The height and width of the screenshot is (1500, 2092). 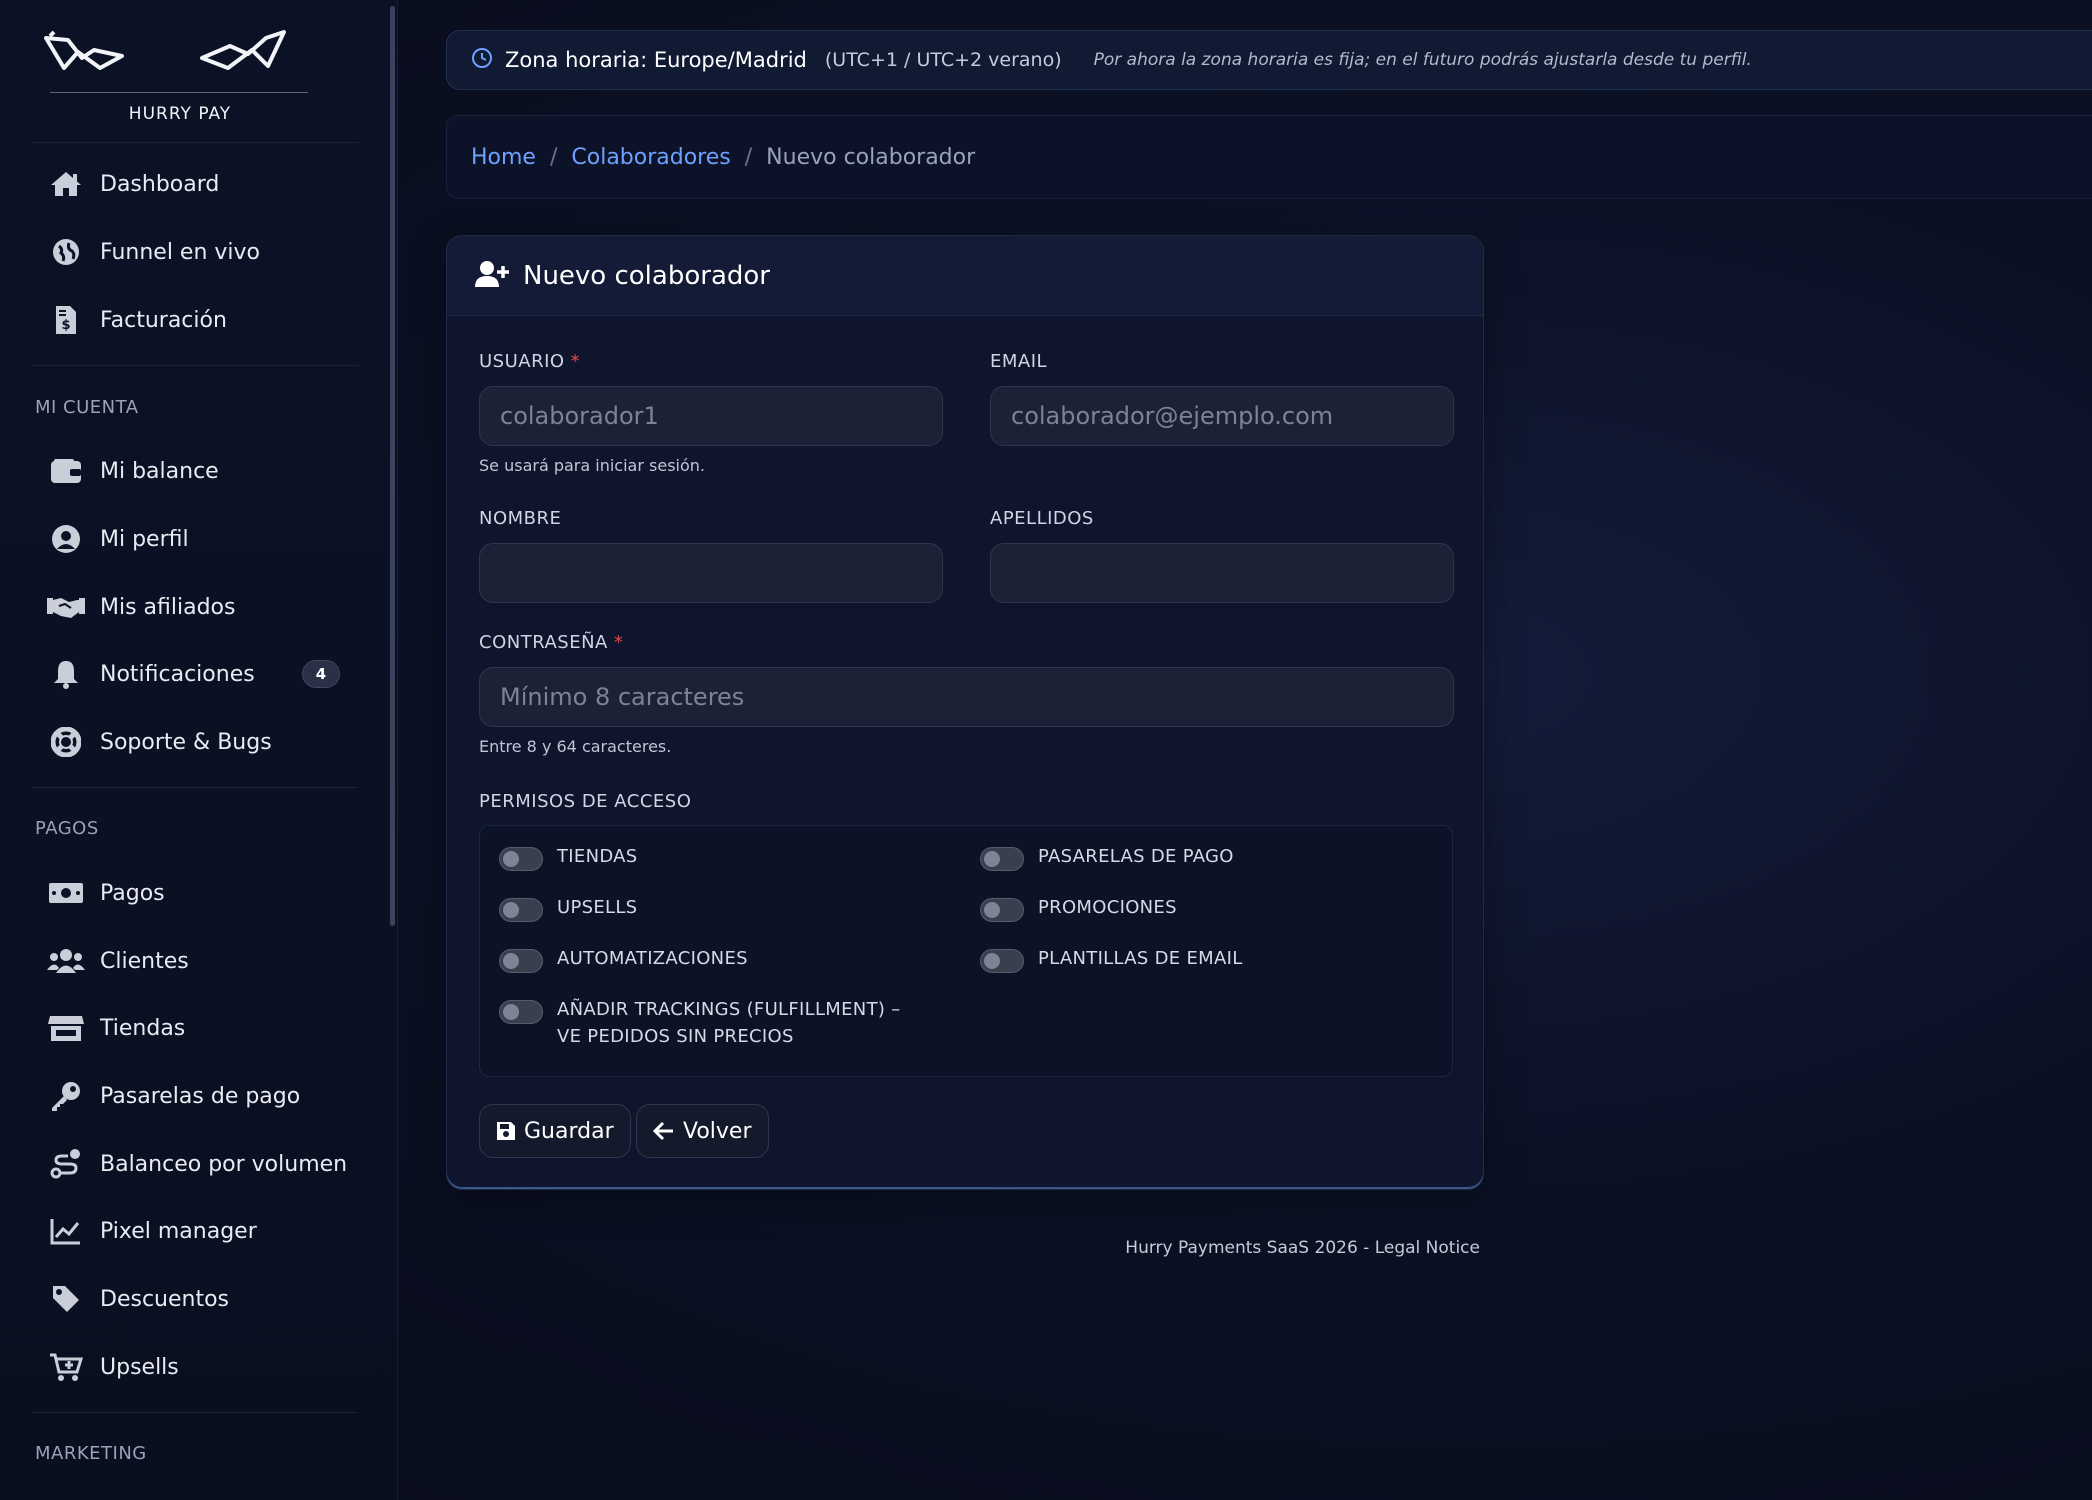 What do you see at coordinates (139, 1367) in the screenshot?
I see `sidebar-item-label: Upsells` at bounding box center [139, 1367].